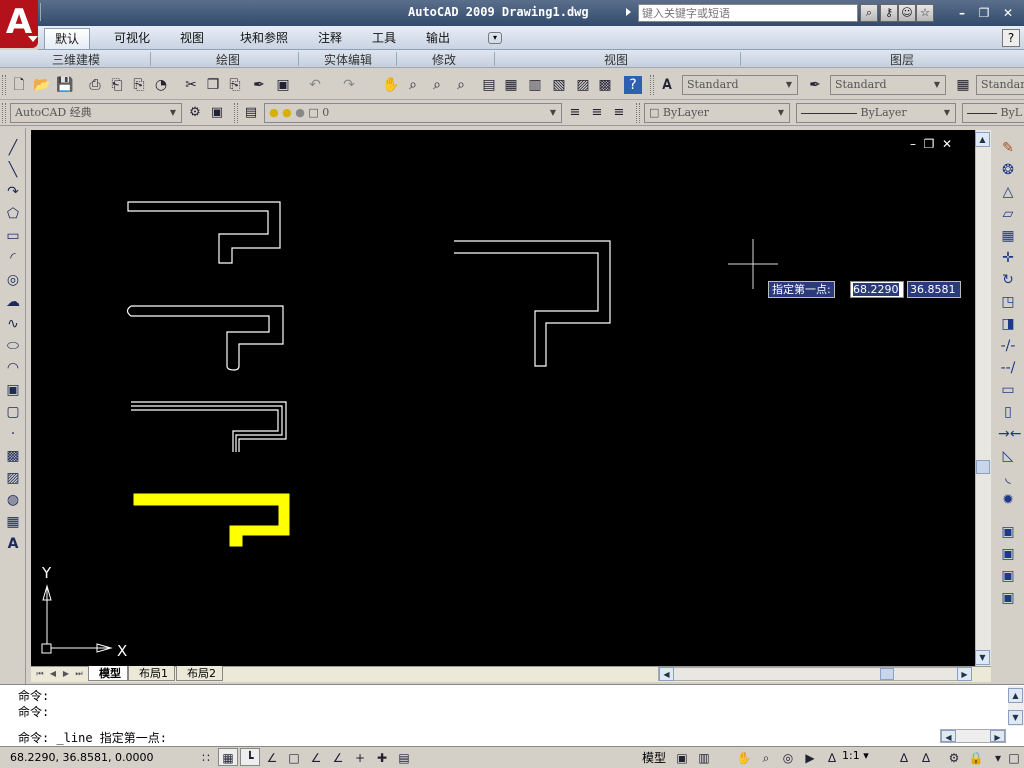  What do you see at coordinates (53, 673) in the screenshot?
I see `previous-layout-icon: ◀` at bounding box center [53, 673].